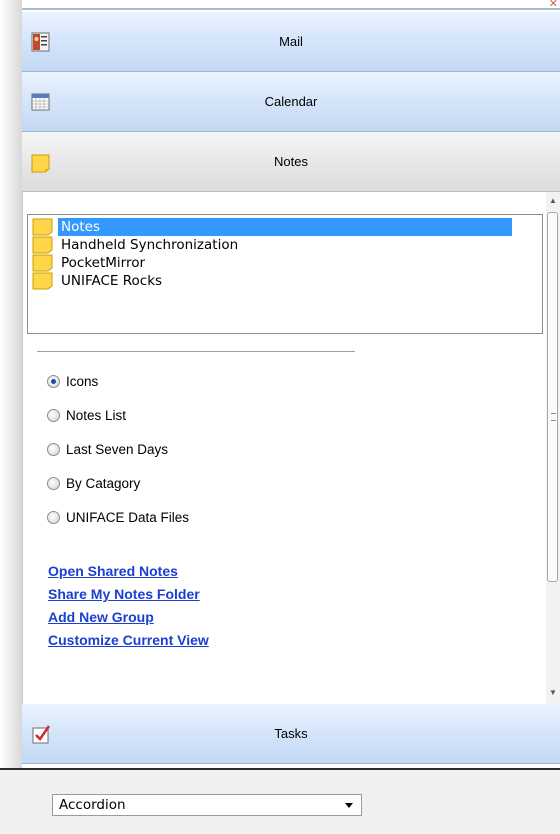  What do you see at coordinates (553, 5) in the screenshot?
I see `close-corner-icon: ✕` at bounding box center [553, 5].